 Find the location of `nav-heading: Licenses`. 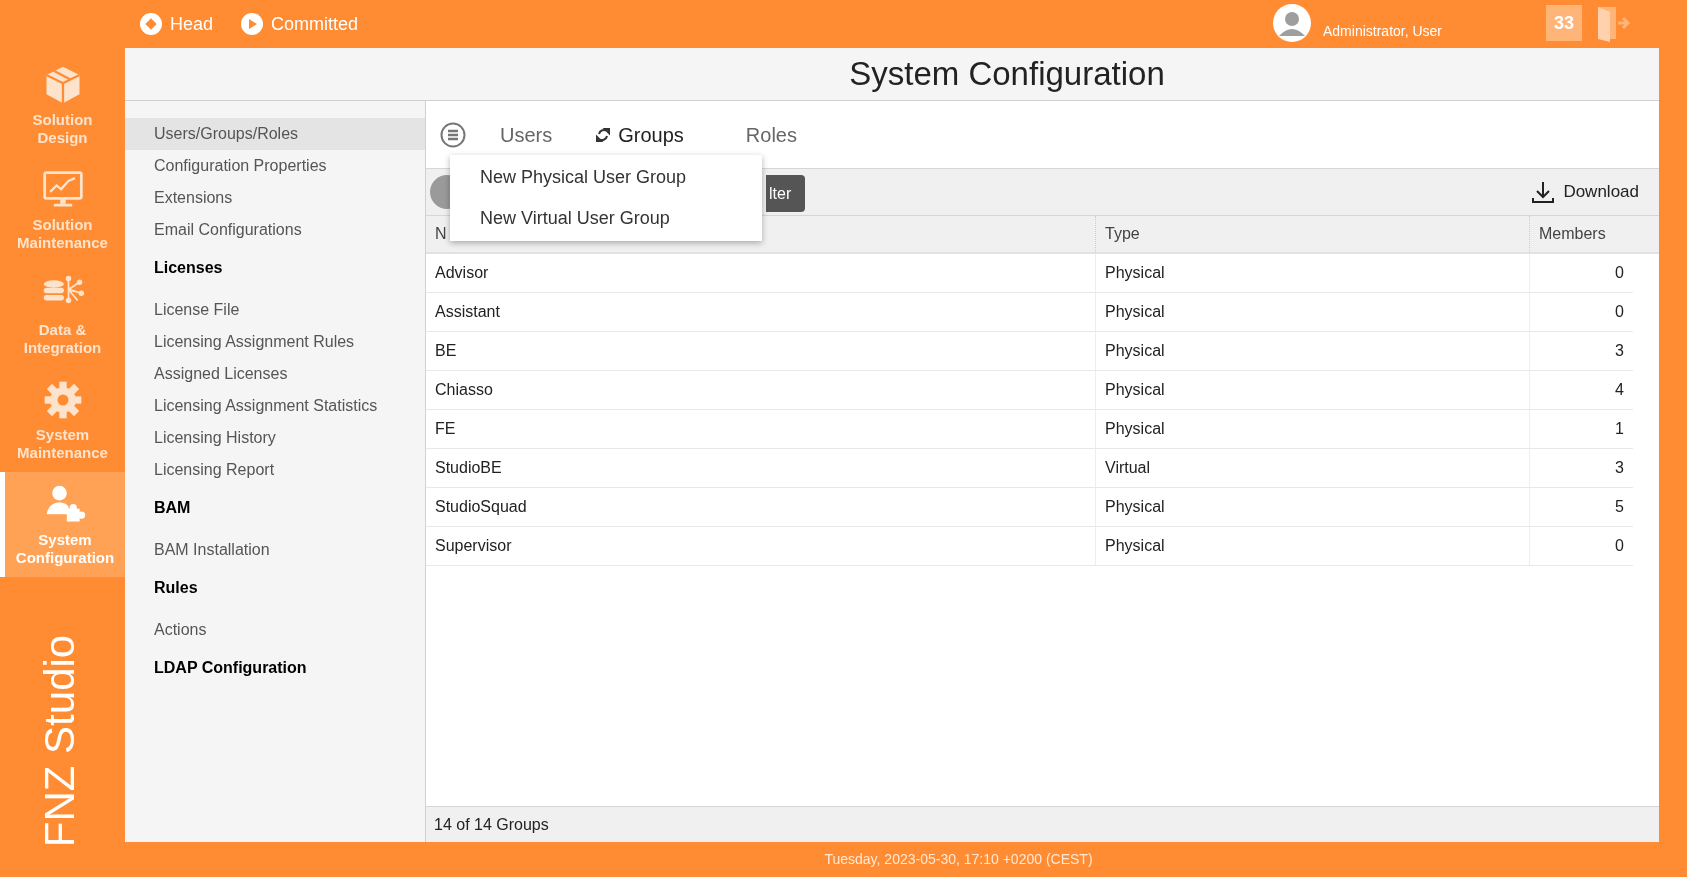

nav-heading: Licenses is located at coordinates (188, 268).